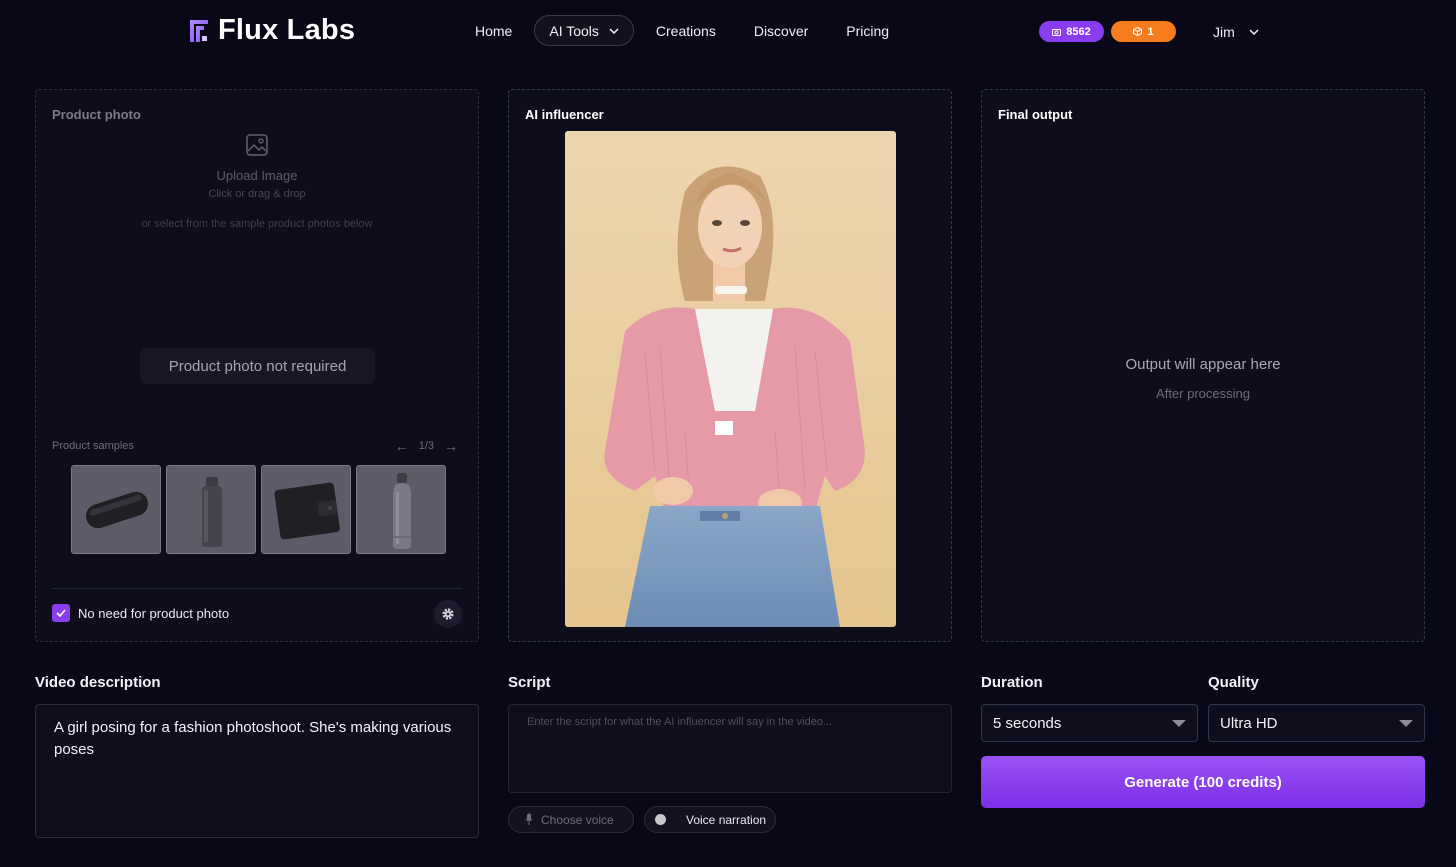 The image size is (1456, 867). I want to click on logo: Flux Labs, so click(271, 30).